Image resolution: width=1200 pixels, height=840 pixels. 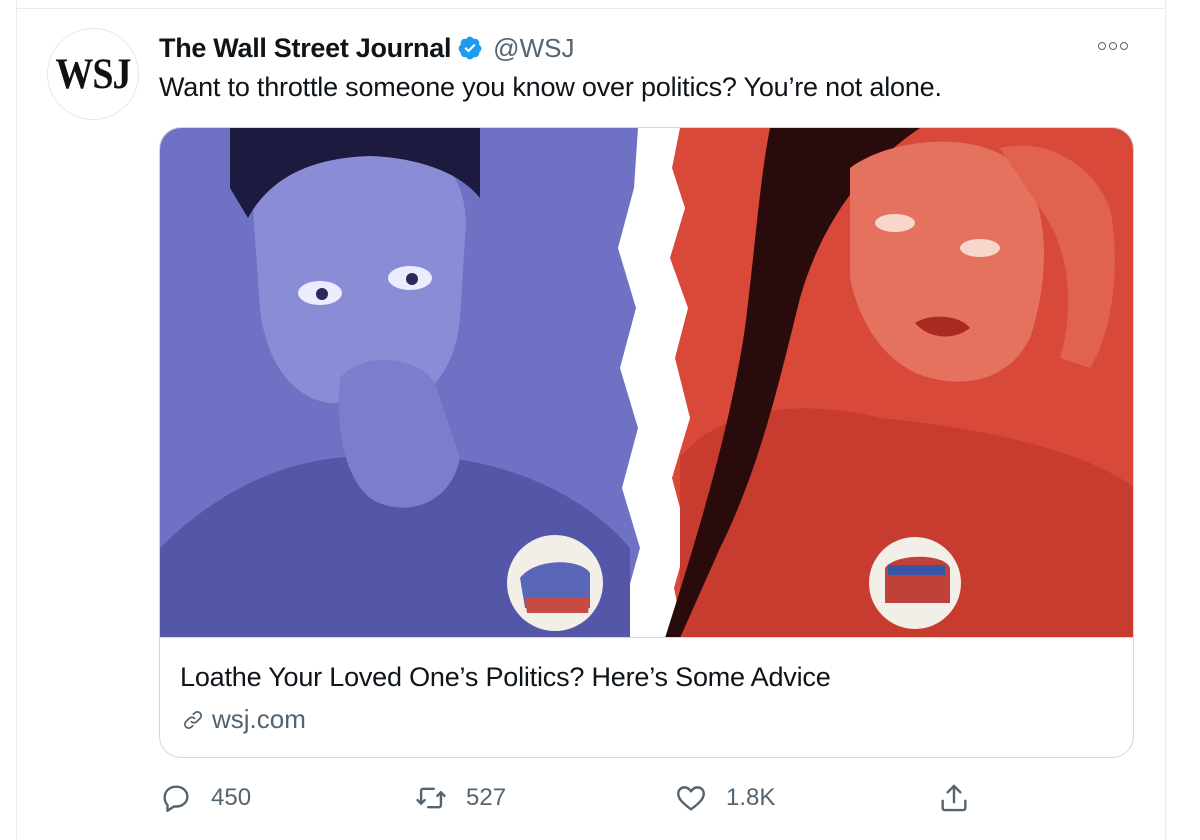 What do you see at coordinates (533, 48) in the screenshot?
I see `user-handle: @WSJ` at bounding box center [533, 48].